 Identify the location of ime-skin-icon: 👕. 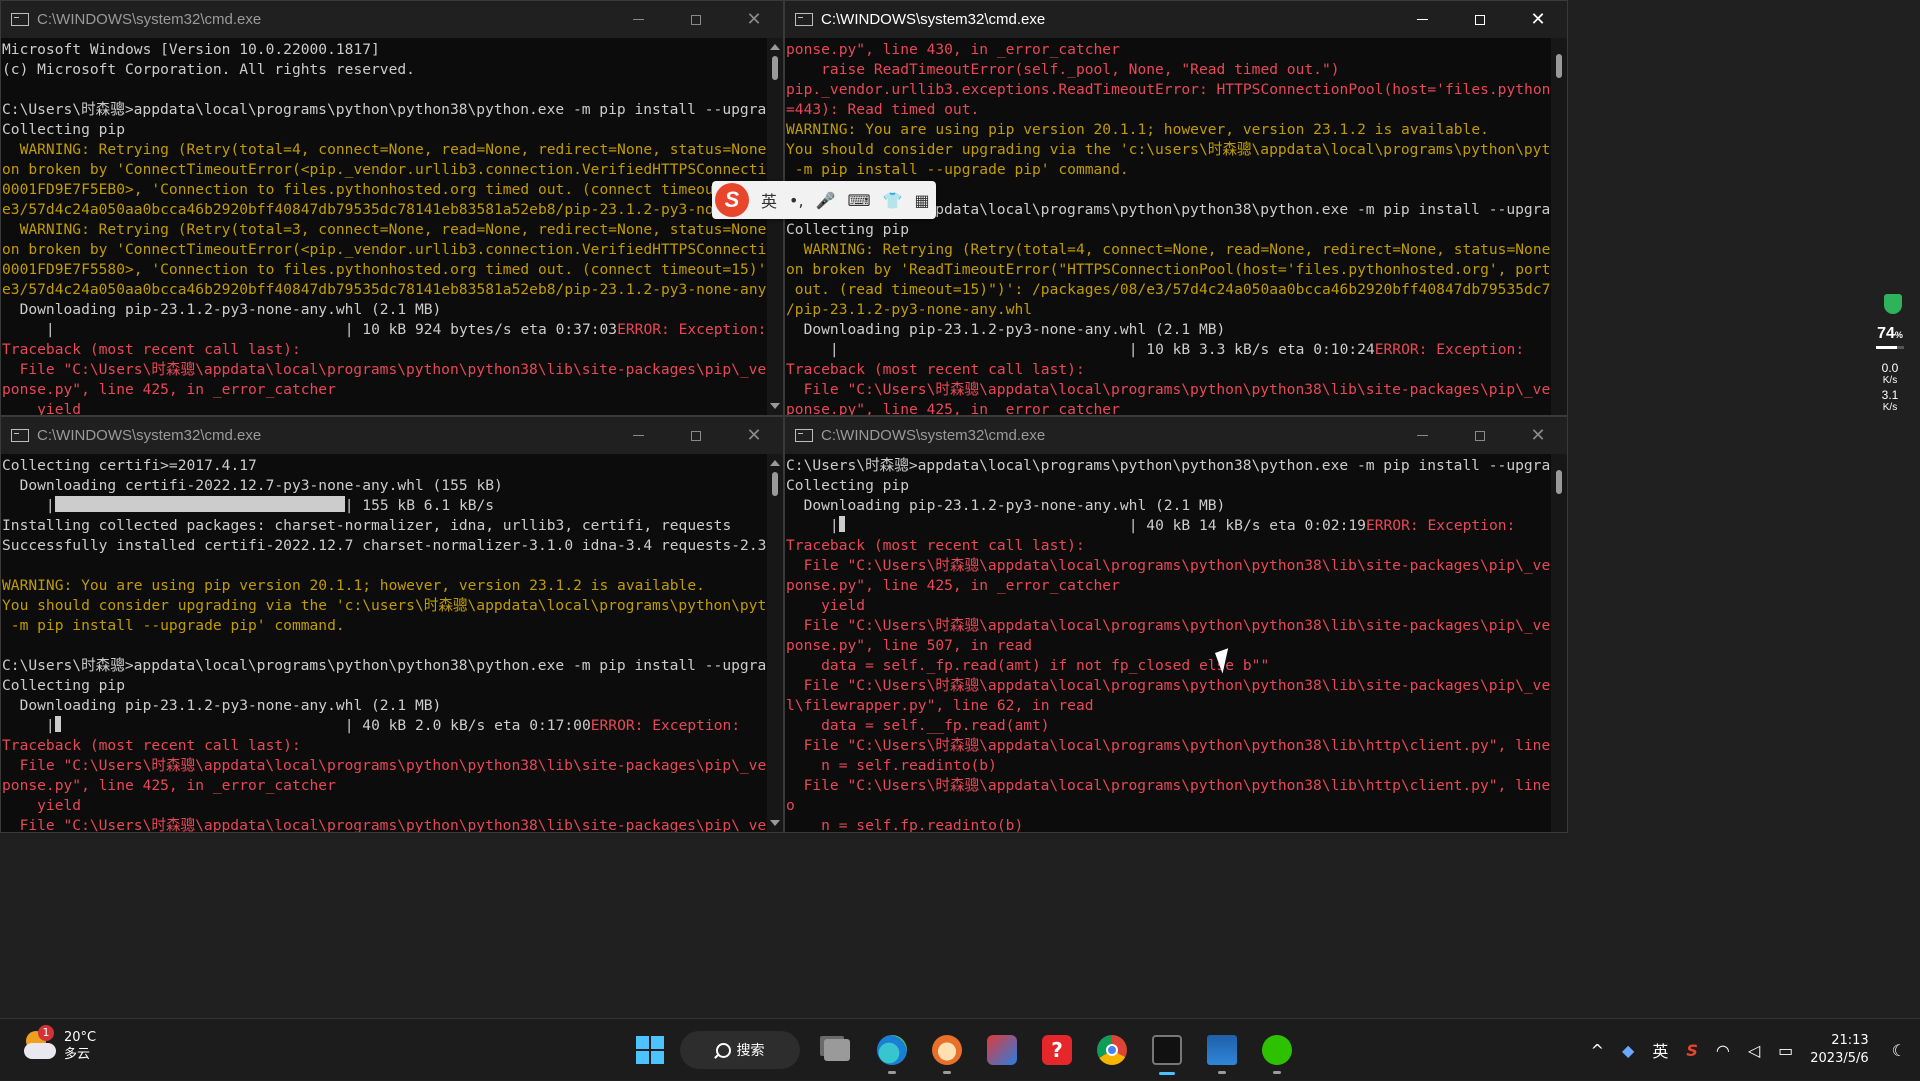
(893, 200).